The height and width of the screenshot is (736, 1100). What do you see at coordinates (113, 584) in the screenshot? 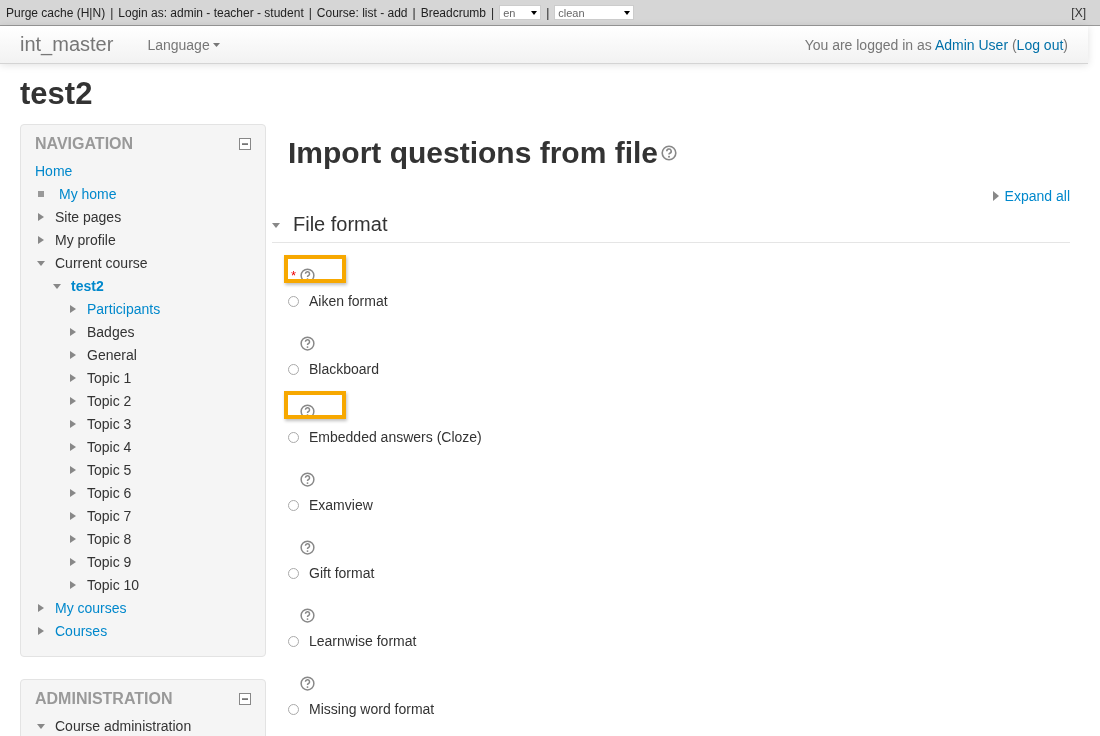
I see `nav-item: Topic 10` at bounding box center [113, 584].